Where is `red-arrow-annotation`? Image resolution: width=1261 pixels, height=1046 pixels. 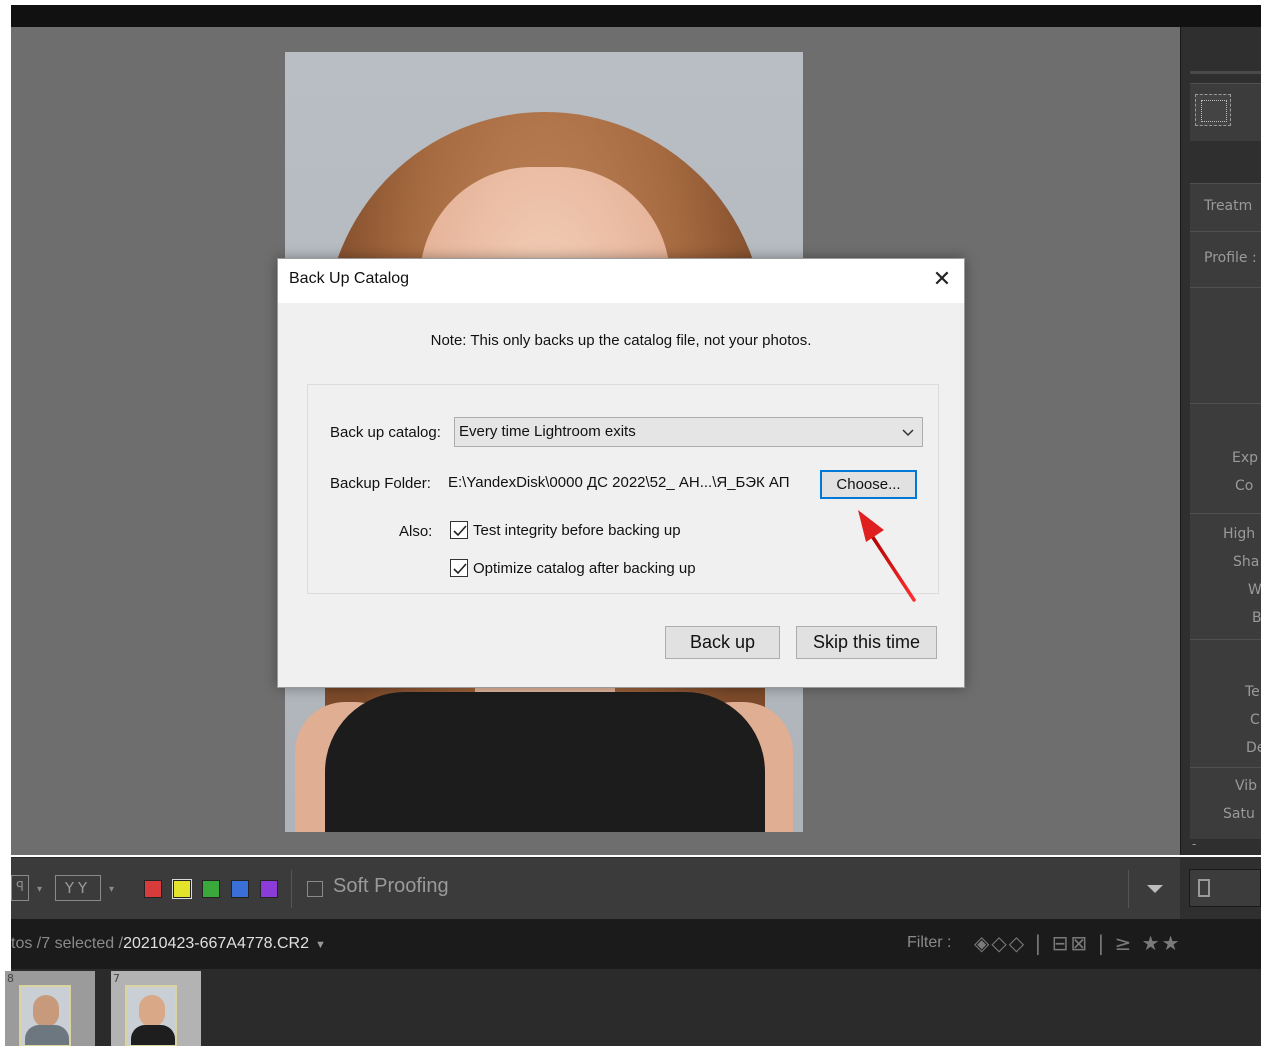 red-arrow-annotation is located at coordinates (887, 556).